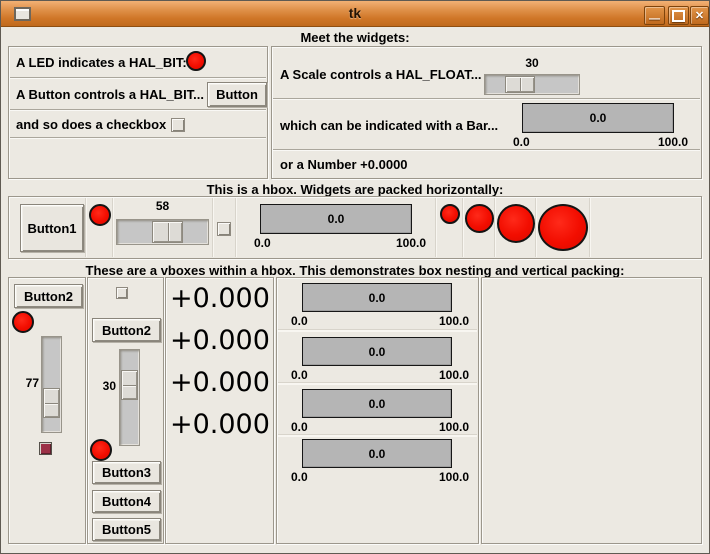 The height and width of the screenshot is (554, 710). What do you see at coordinates (162, 206) in the screenshot?
I see `hbox-scale-value: 58` at bounding box center [162, 206].